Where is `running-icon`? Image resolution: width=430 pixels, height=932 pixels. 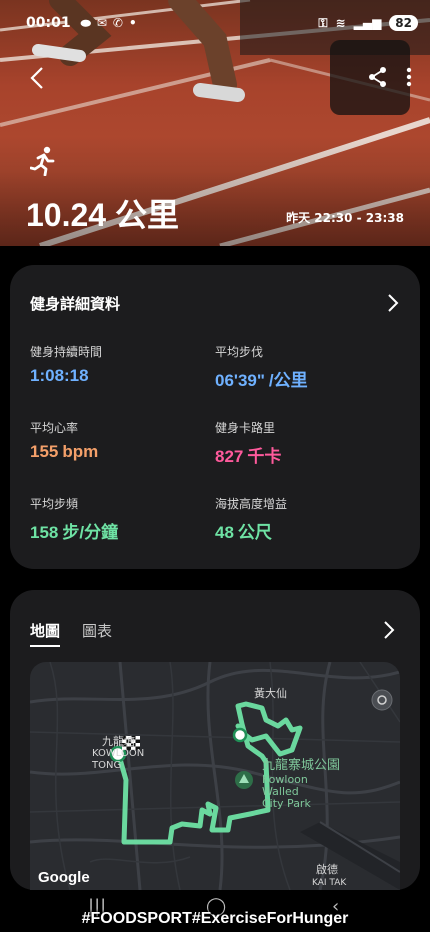 running-icon is located at coordinates (42, 161).